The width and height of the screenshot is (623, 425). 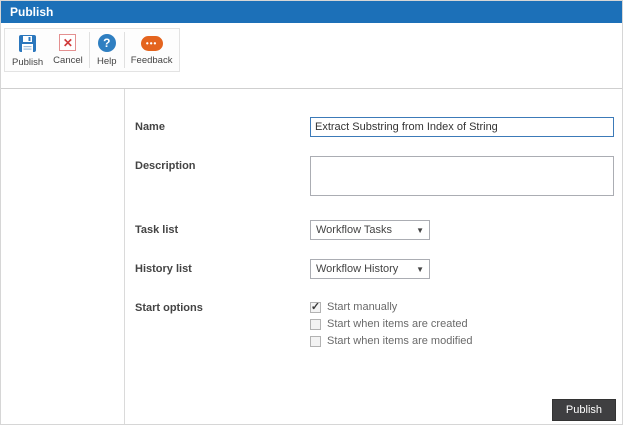 I want to click on help-icon: ?, so click(x=106, y=43).